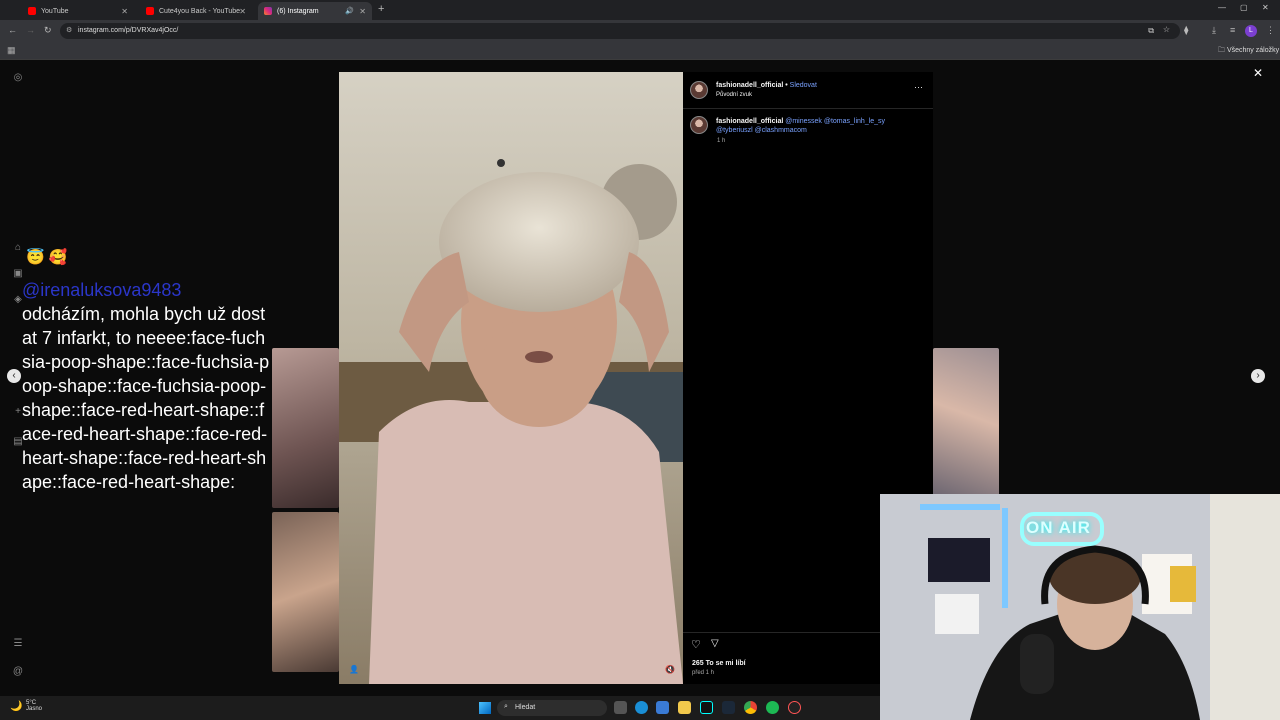 This screenshot has width=1280, height=720. Describe the element at coordinates (485, 708) in the screenshot. I see `windows-start-icon` at that location.